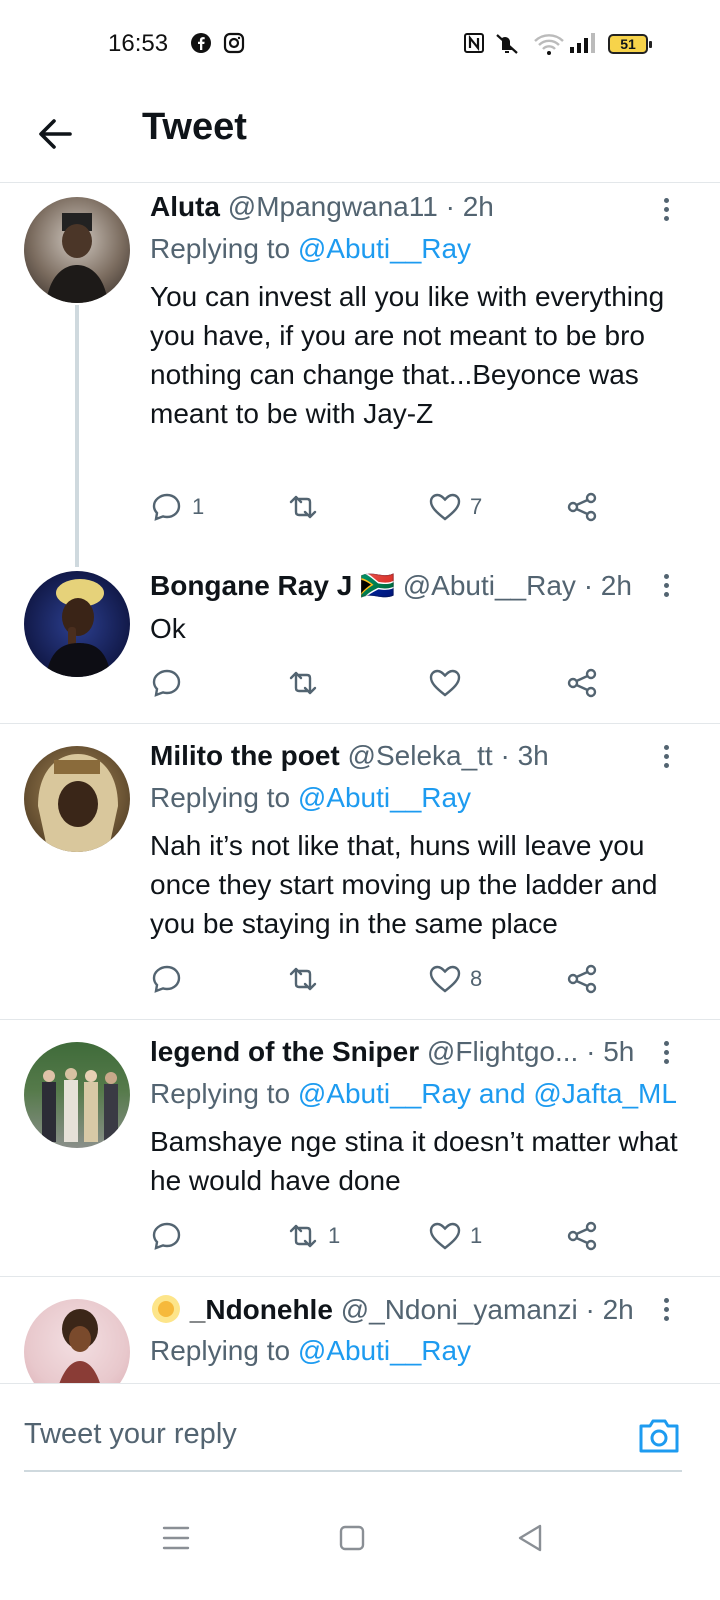 The width and height of the screenshot is (720, 1600). What do you see at coordinates (530, 1538) in the screenshot?
I see `back-nav-icon` at bounding box center [530, 1538].